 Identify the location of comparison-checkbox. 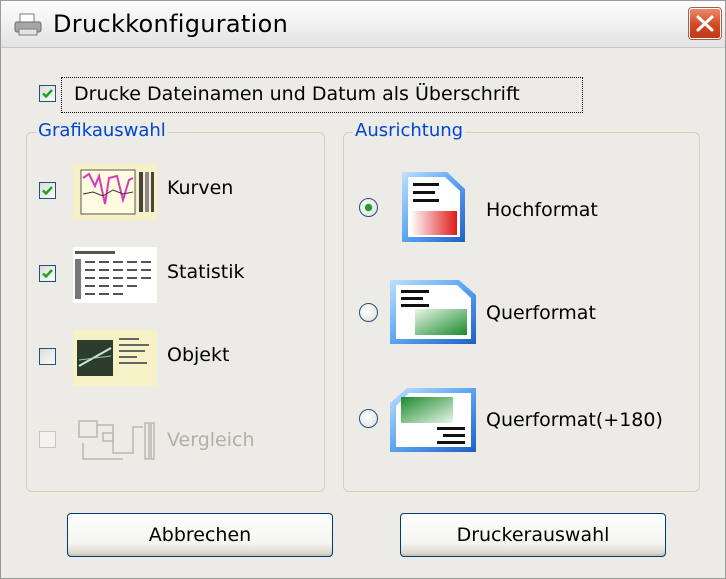
(47, 439).